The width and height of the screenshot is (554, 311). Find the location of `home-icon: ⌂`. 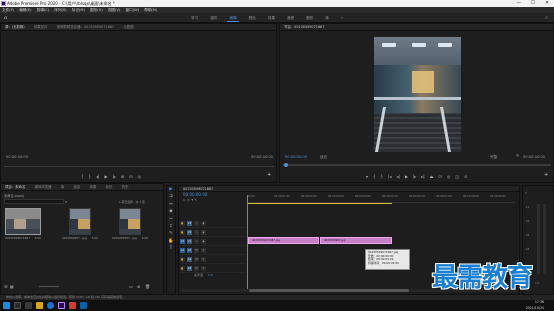

home-icon: ⌂ is located at coordinates (5, 18).